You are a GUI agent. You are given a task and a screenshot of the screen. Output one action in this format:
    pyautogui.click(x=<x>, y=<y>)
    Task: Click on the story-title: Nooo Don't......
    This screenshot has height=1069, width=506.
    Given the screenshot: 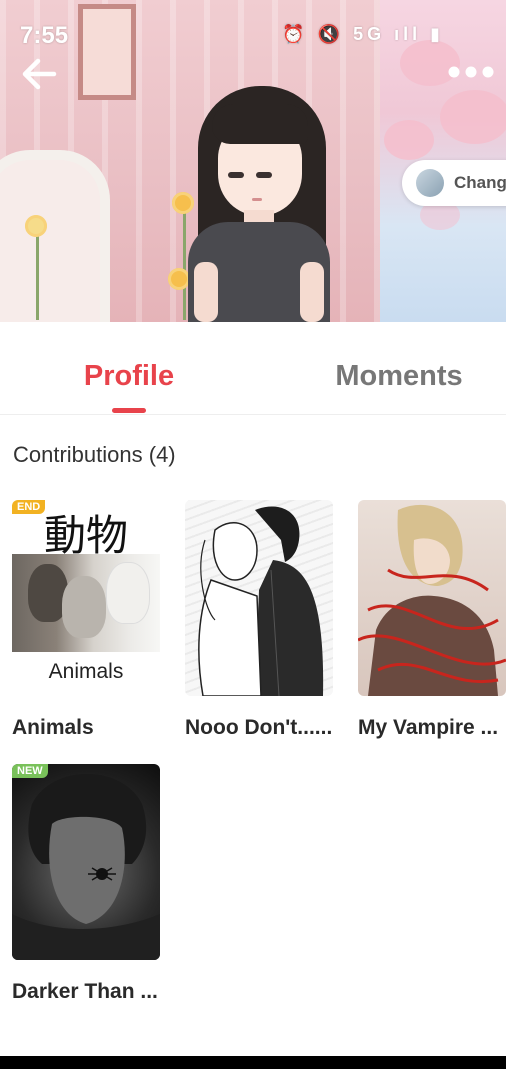 What is the action you would take?
    pyautogui.click(x=265, y=728)
    